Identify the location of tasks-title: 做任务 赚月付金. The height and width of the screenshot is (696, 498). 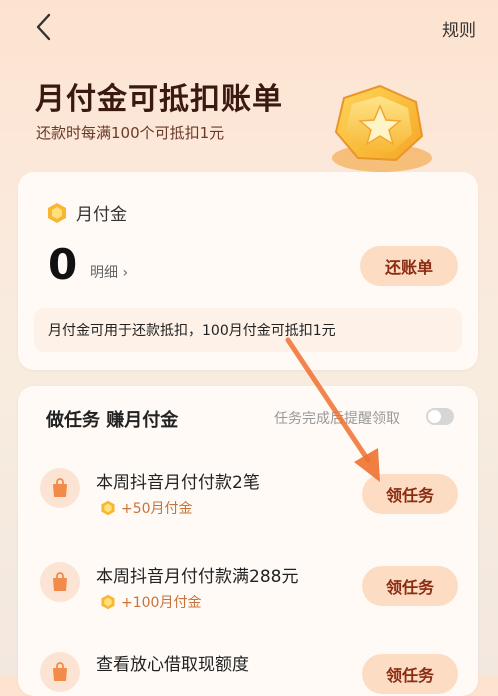
(112, 420).